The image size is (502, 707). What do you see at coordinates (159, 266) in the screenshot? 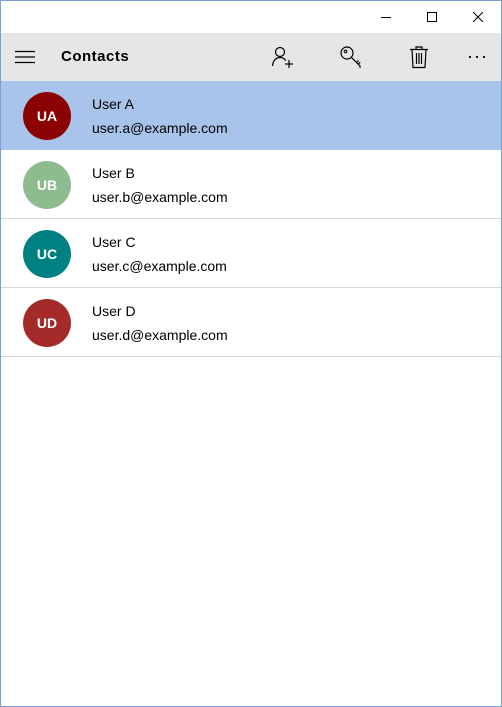
I see `contact-email: user.c@example.com` at bounding box center [159, 266].